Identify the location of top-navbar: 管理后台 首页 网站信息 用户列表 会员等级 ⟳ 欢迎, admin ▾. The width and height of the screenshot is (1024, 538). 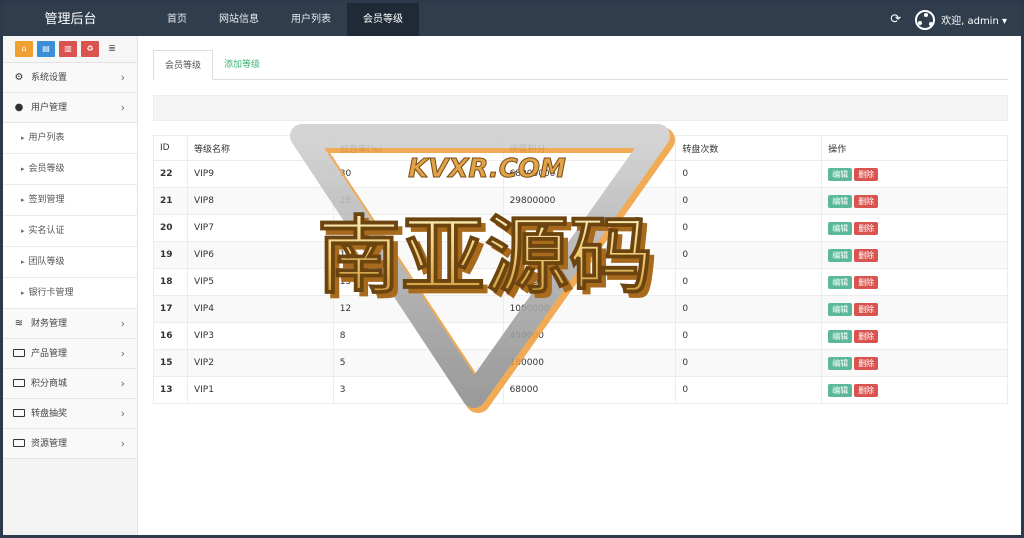
(512, 19).